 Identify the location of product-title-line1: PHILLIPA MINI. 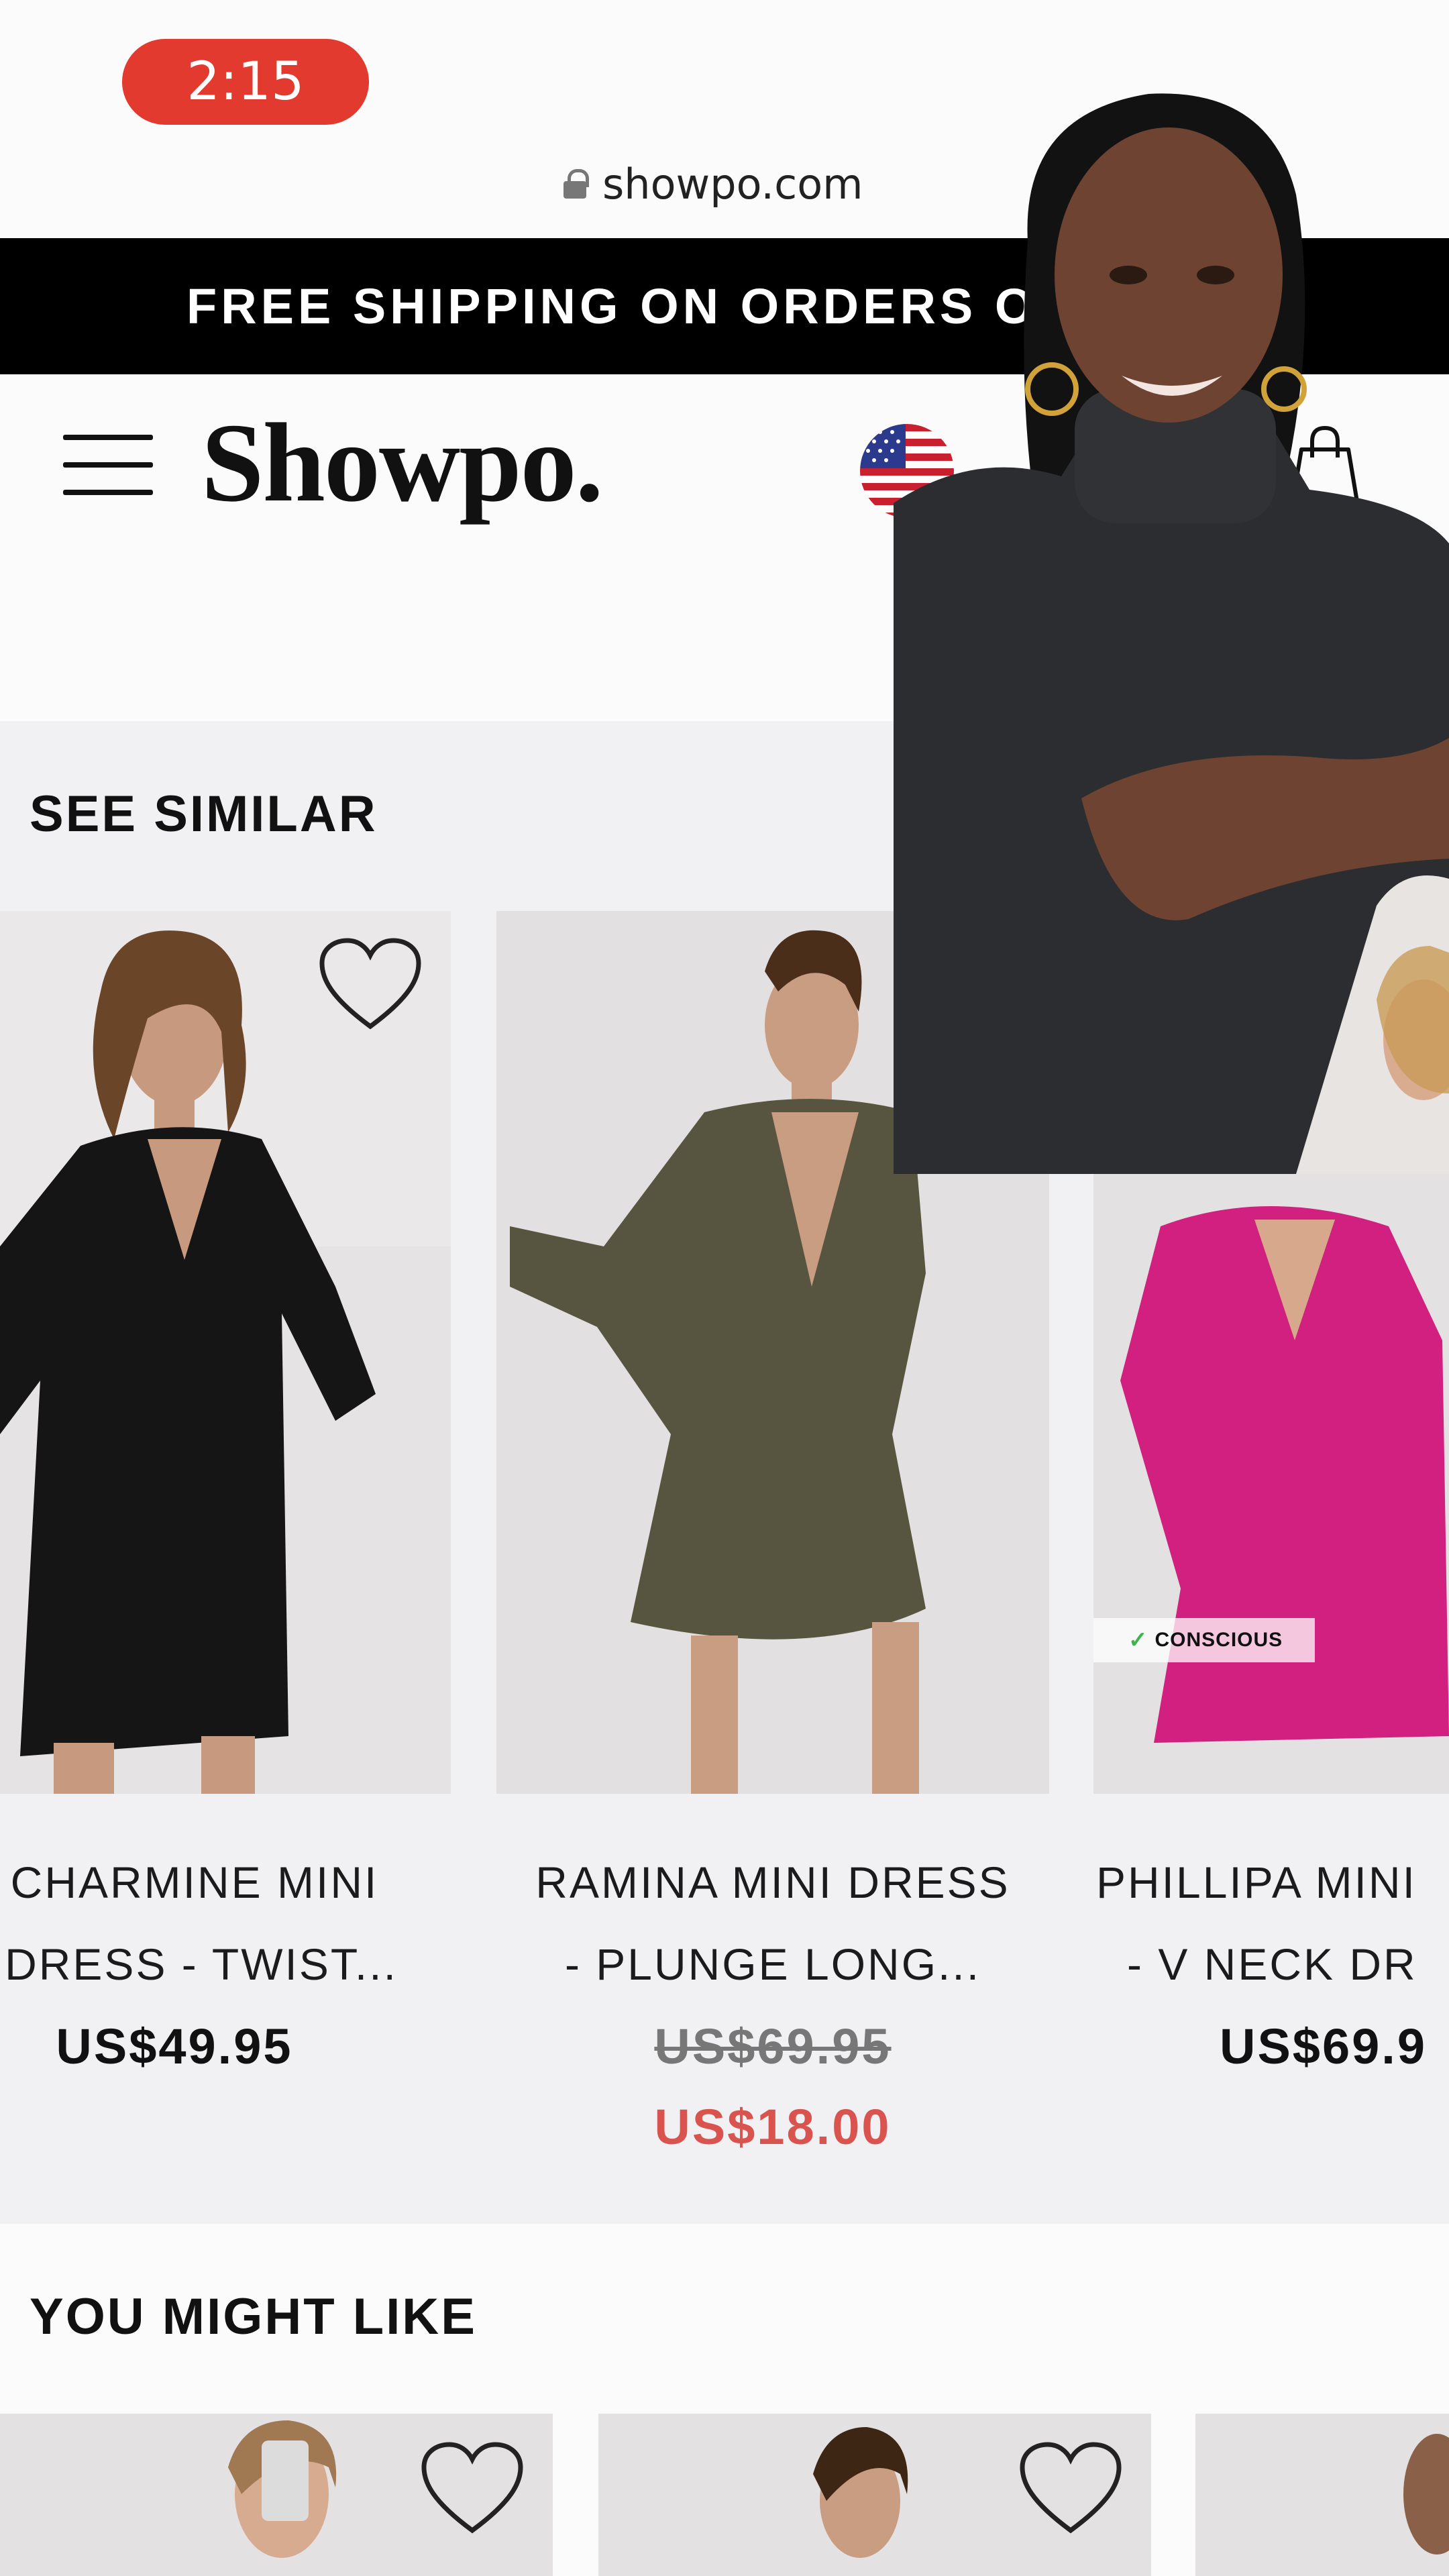
(1272, 1882).